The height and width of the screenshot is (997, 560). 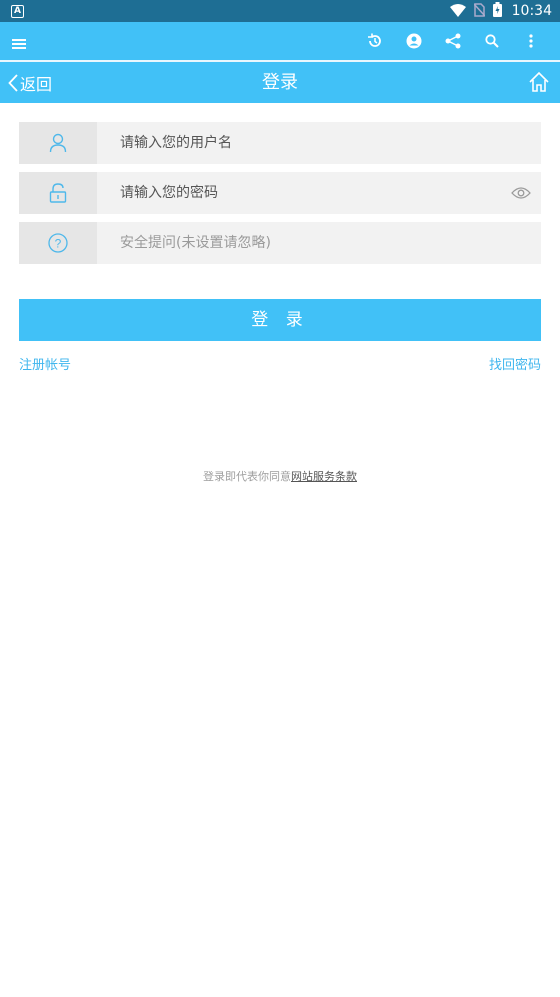 I want to click on password-icon-box, so click(x=58, y=193).